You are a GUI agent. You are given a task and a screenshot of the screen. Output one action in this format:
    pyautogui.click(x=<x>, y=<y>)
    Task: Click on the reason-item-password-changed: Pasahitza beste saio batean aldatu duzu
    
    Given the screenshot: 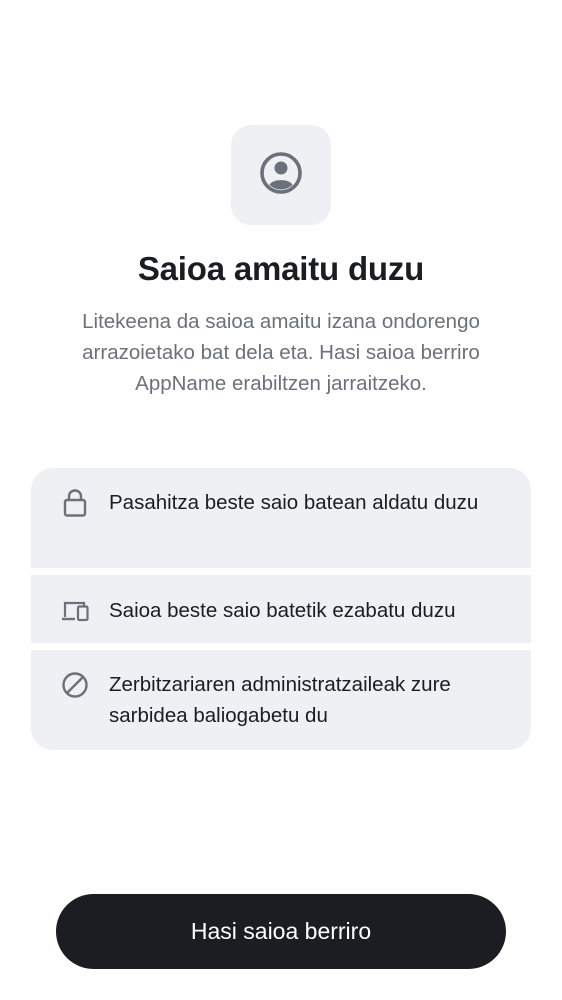 What is the action you would take?
    pyautogui.click(x=281, y=518)
    